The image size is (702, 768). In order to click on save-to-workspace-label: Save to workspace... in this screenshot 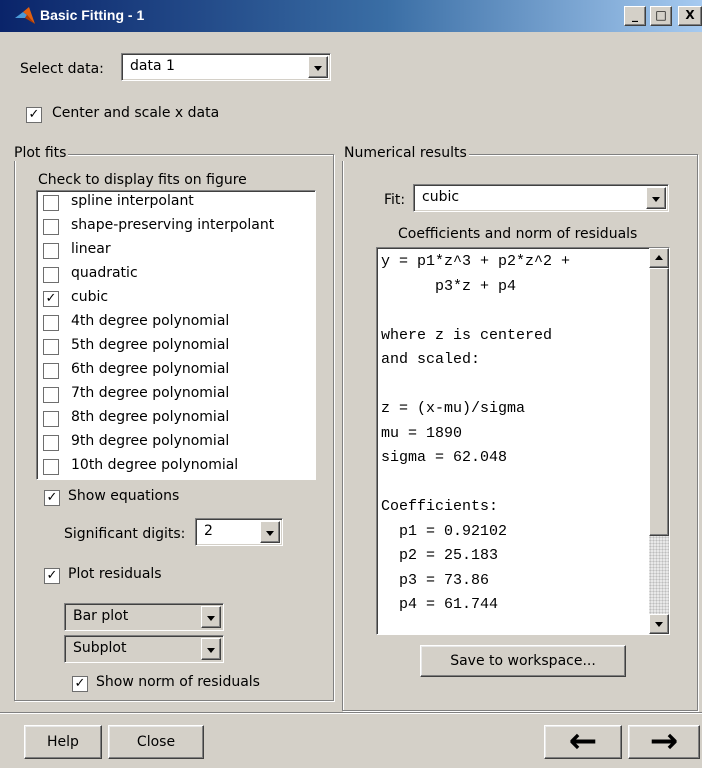, I will do `click(523, 661)`.